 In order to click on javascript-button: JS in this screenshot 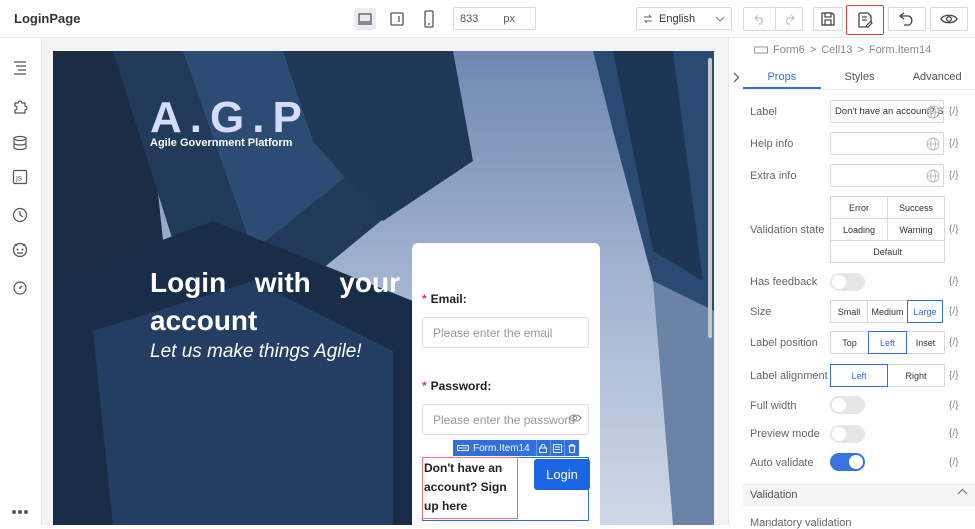, I will do `click(20, 177)`.